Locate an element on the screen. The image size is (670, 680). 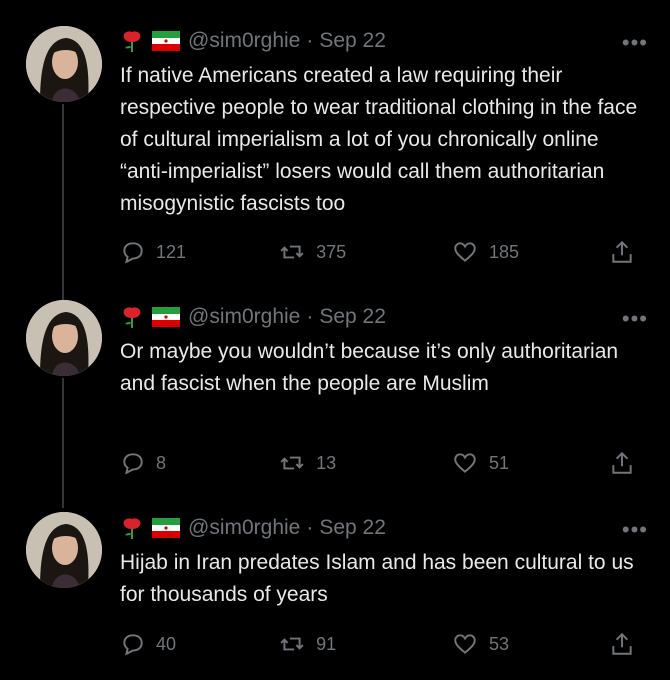
avatar-image-icon is located at coordinates (64, 550).